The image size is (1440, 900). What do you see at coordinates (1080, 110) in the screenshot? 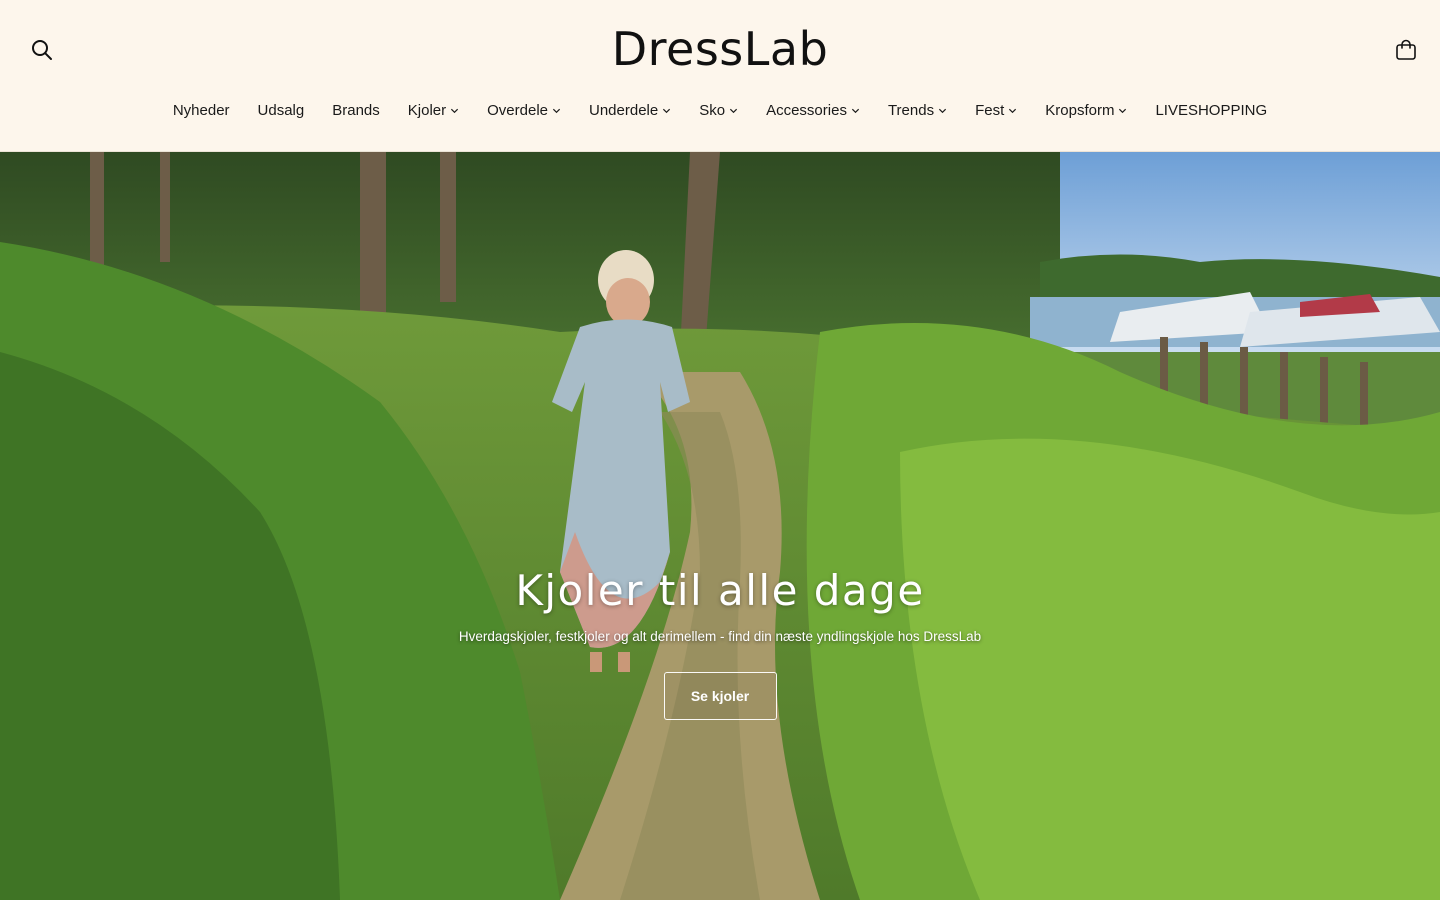
I see `nav-item-label: Kropsform` at bounding box center [1080, 110].